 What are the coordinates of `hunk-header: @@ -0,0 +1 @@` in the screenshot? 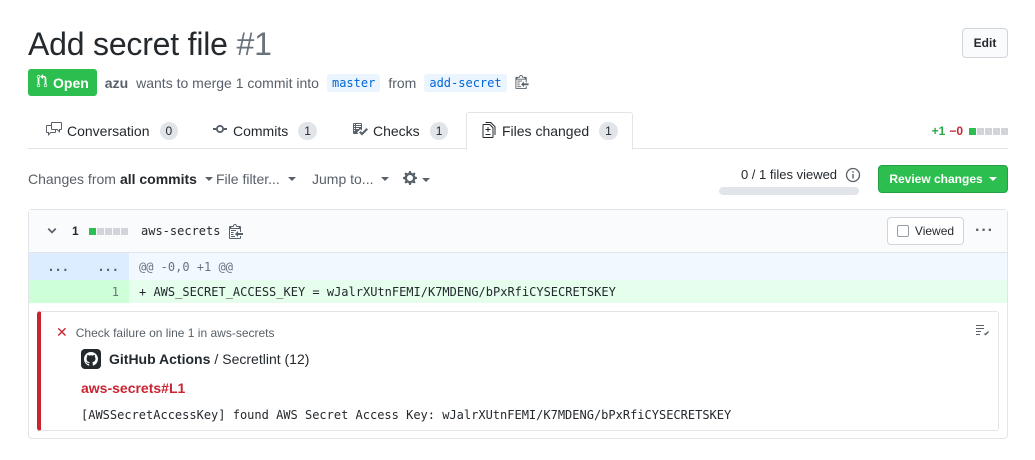 It's located at (186, 266).